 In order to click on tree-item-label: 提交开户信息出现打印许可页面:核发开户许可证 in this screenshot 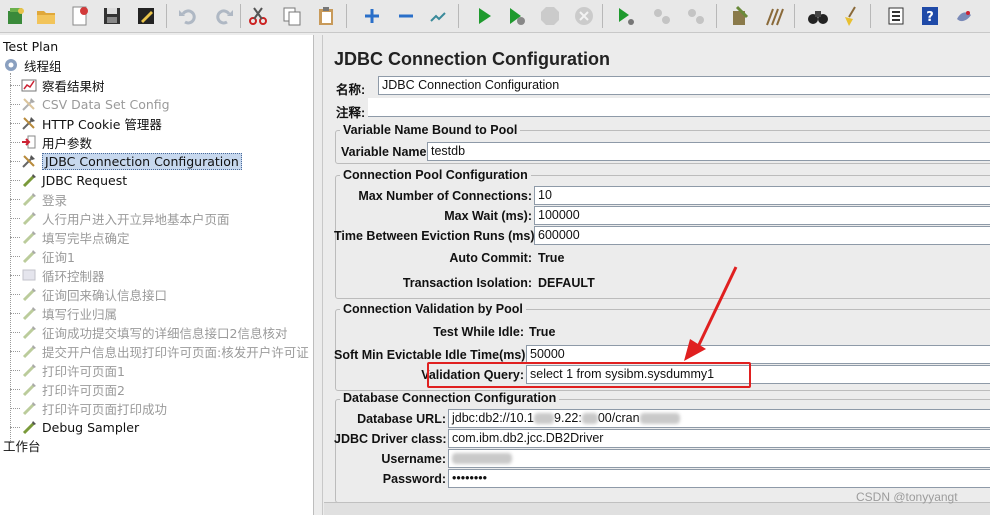, I will do `click(175, 352)`.